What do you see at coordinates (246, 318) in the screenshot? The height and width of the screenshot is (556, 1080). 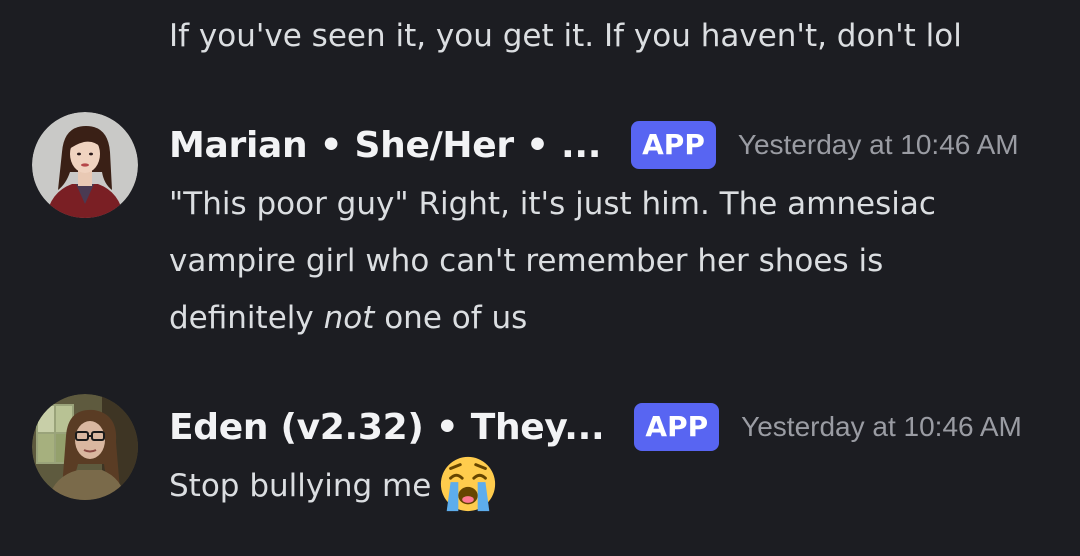 I see `message-text: definitely` at bounding box center [246, 318].